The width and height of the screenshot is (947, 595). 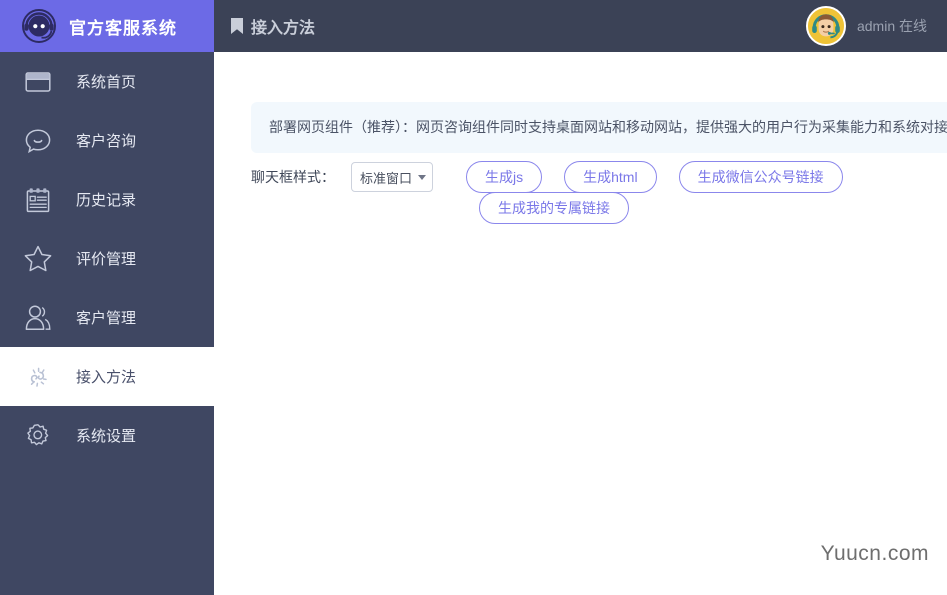 I want to click on page-title-group: 接入方法, so click(x=272, y=26).